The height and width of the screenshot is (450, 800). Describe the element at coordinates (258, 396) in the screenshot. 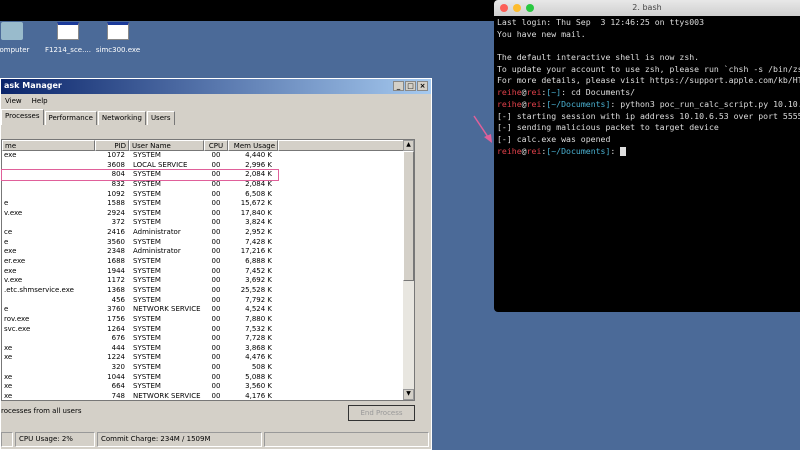

I see `cell-mem: 4,176 K` at that location.